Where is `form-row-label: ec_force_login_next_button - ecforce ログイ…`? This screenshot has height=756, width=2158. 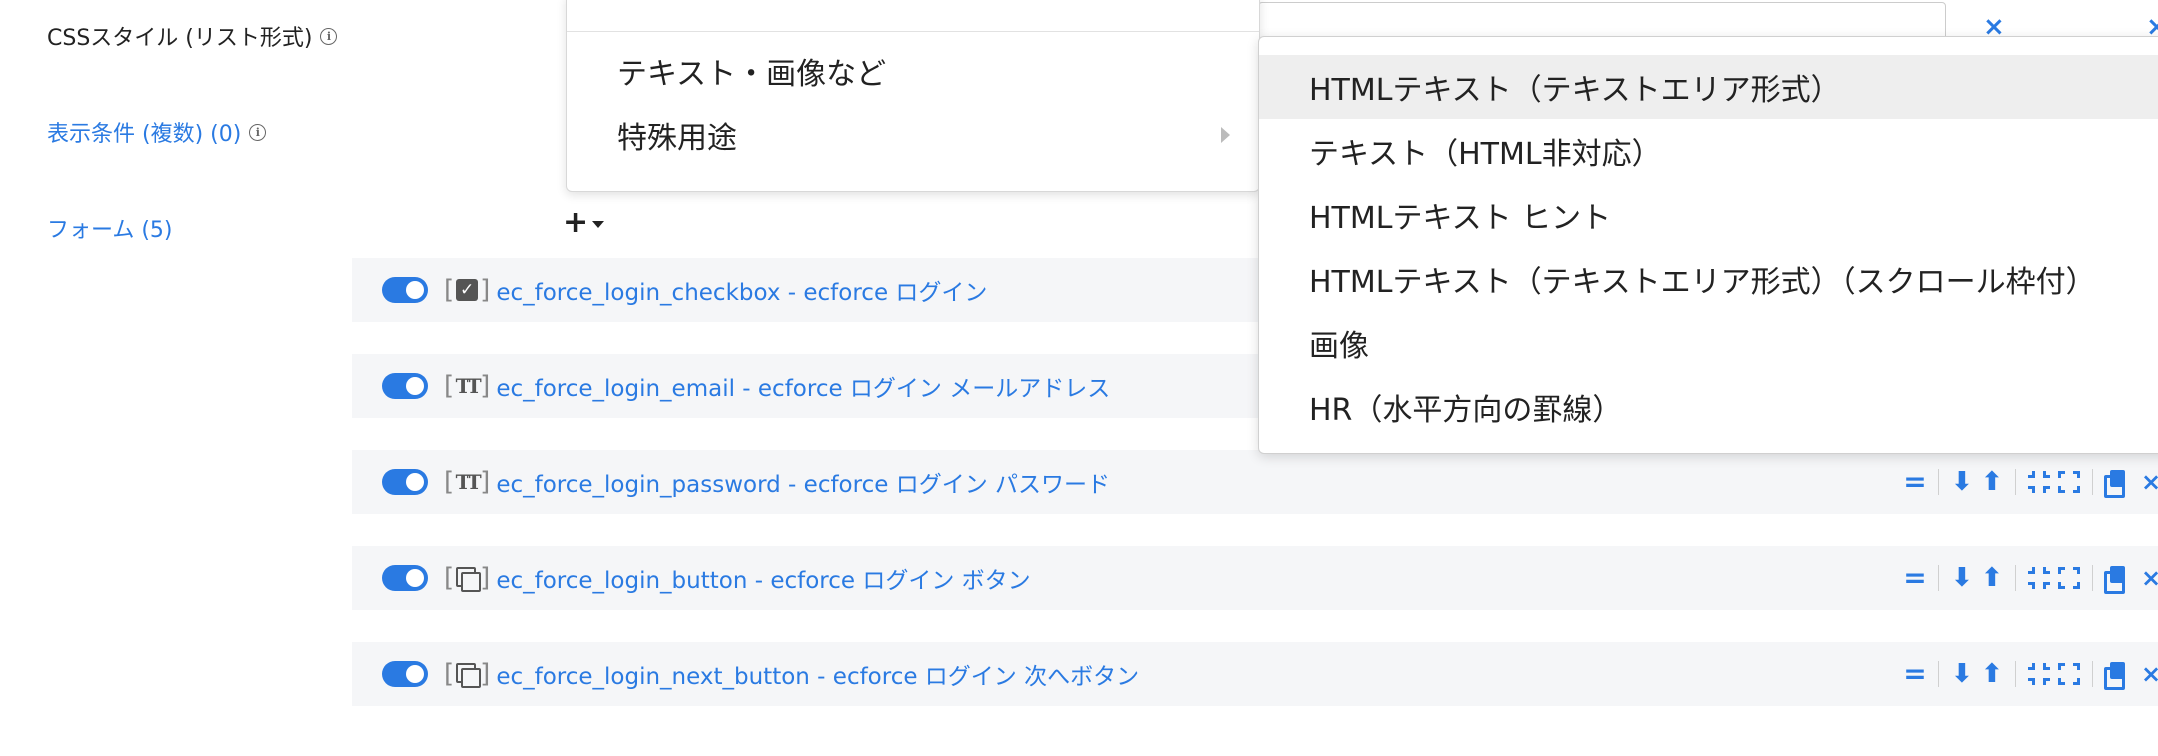
form-row-label: ec_force_login_next_button - ecforce ログイ… is located at coordinates (818, 677).